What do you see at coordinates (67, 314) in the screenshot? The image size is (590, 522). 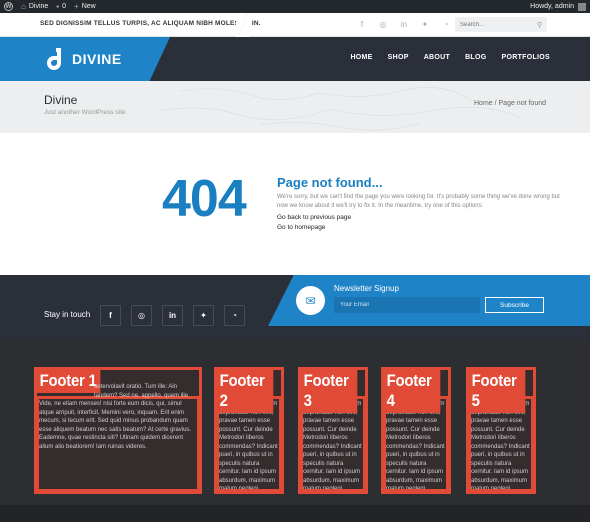 I see `stay-in-touch-label: Stay in touch` at bounding box center [67, 314].